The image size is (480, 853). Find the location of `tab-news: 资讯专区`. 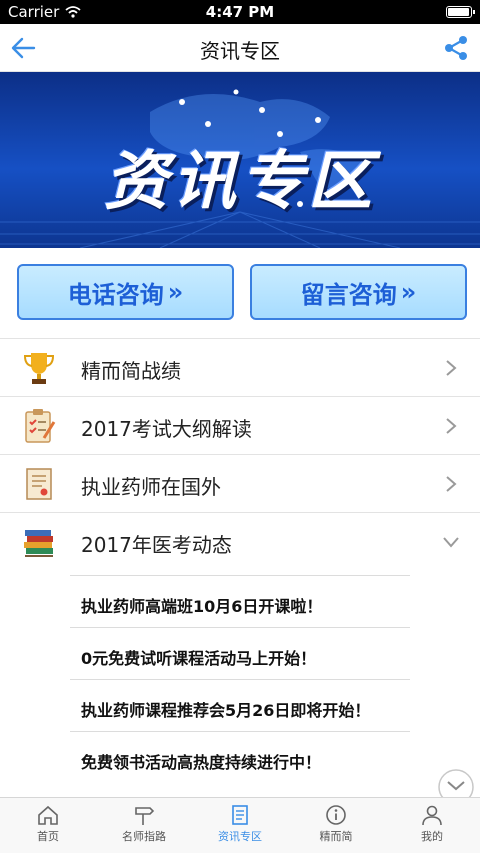

tab-news: 资讯专区 is located at coordinates (240, 825).